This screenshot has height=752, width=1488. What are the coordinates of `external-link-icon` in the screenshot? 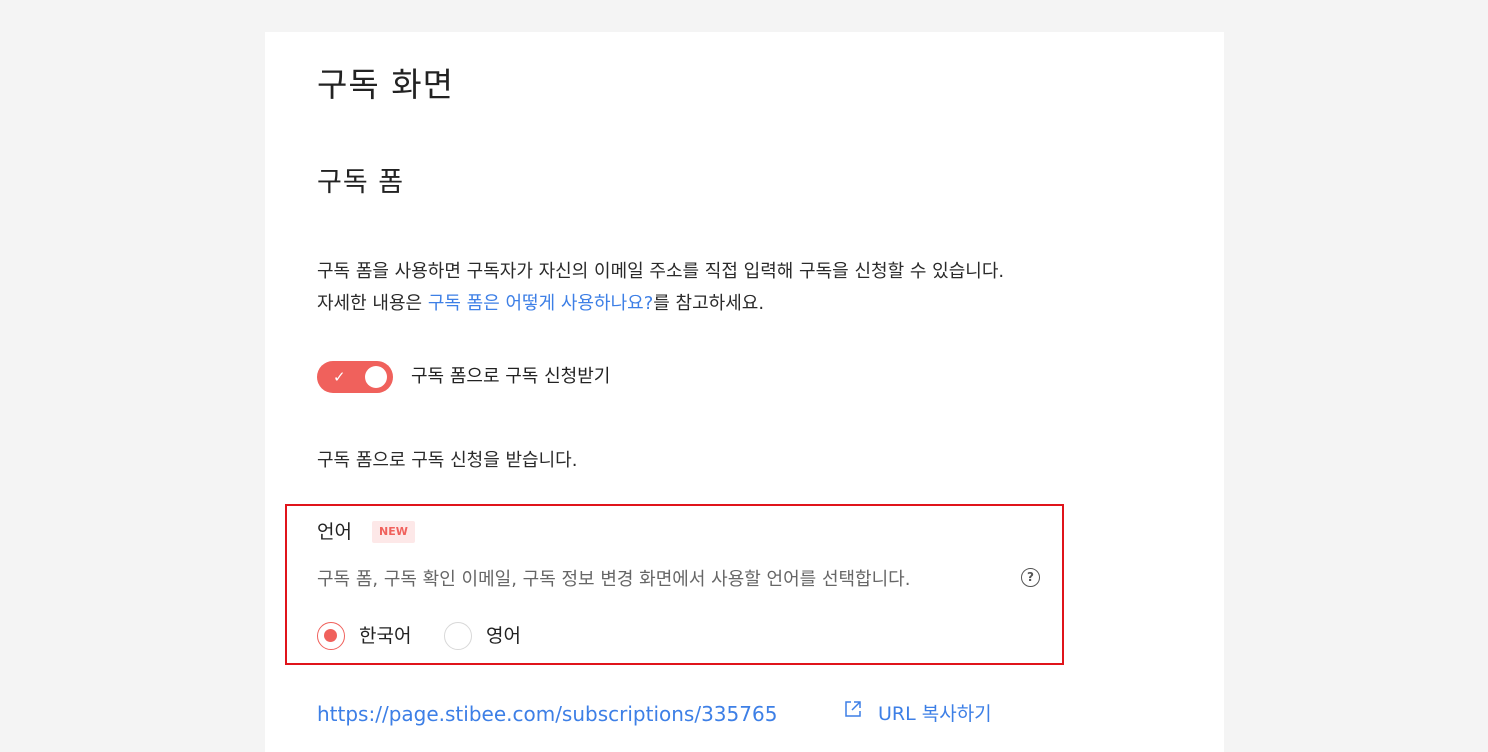 It's located at (853, 709).